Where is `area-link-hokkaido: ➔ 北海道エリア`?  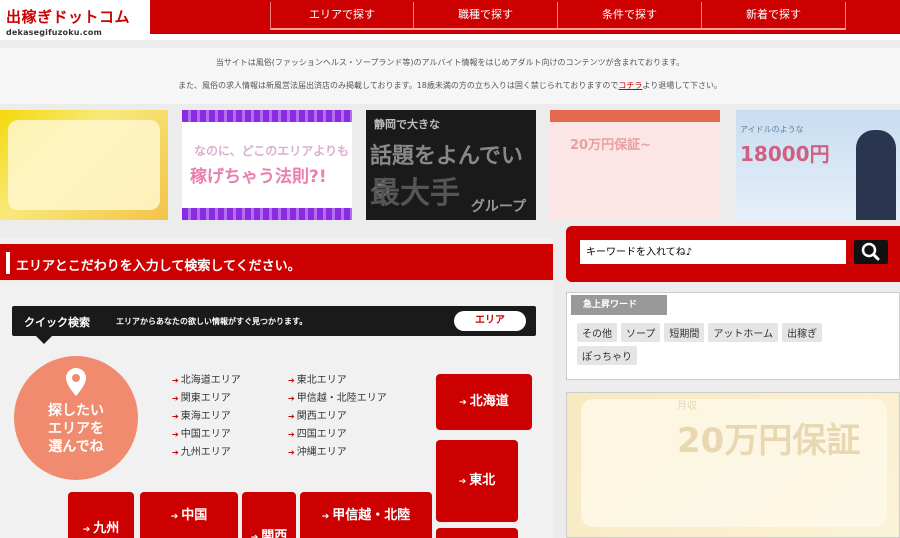
area-link-hokkaido: ➔ 北海道エリア is located at coordinates (206, 381).